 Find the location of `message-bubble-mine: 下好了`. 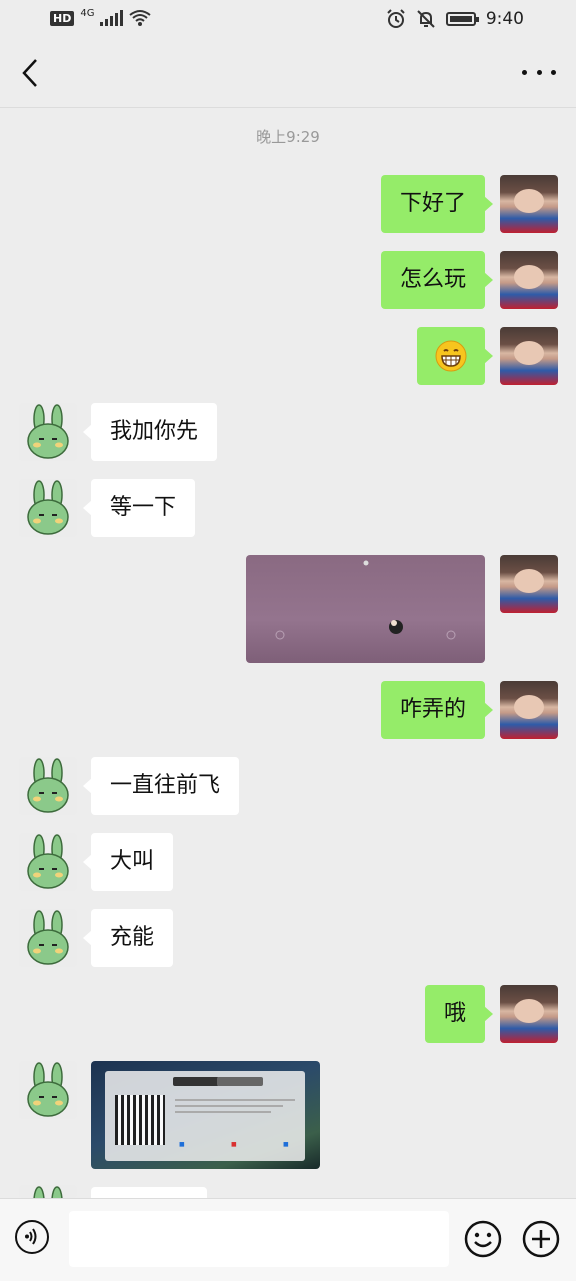

message-bubble-mine: 下好了 is located at coordinates (437, 204).